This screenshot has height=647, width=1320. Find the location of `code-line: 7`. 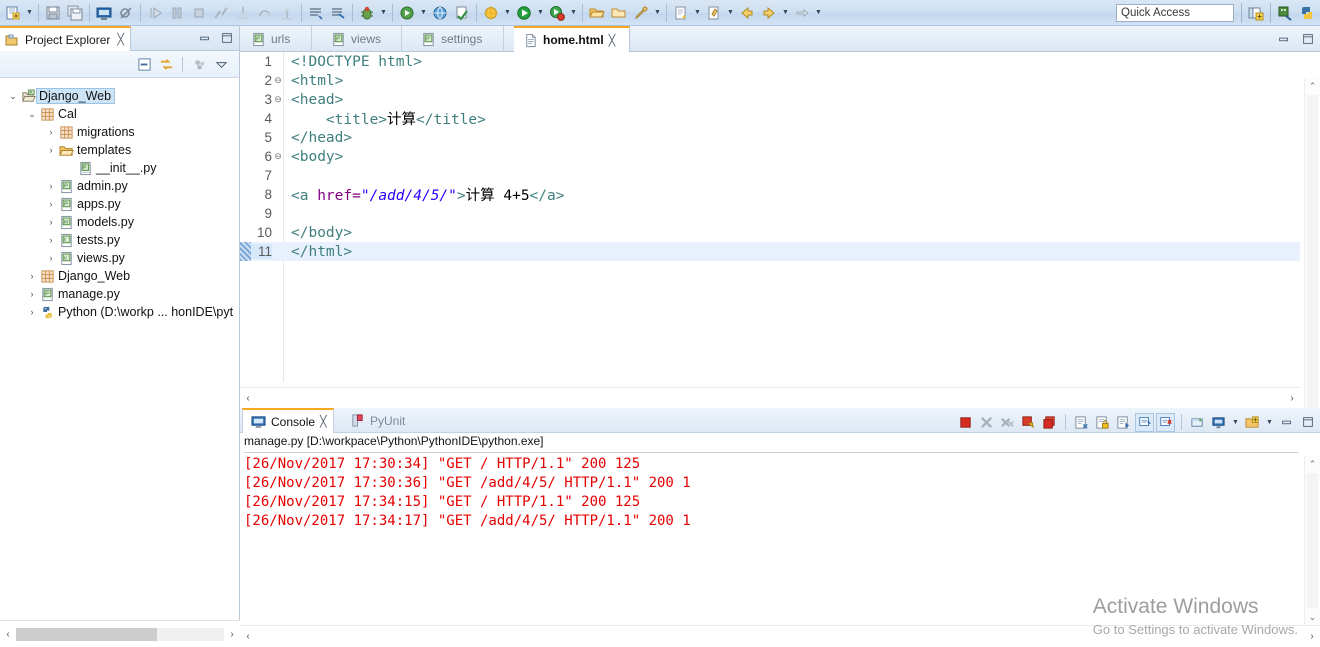

code-line: 7 is located at coordinates (770, 175).